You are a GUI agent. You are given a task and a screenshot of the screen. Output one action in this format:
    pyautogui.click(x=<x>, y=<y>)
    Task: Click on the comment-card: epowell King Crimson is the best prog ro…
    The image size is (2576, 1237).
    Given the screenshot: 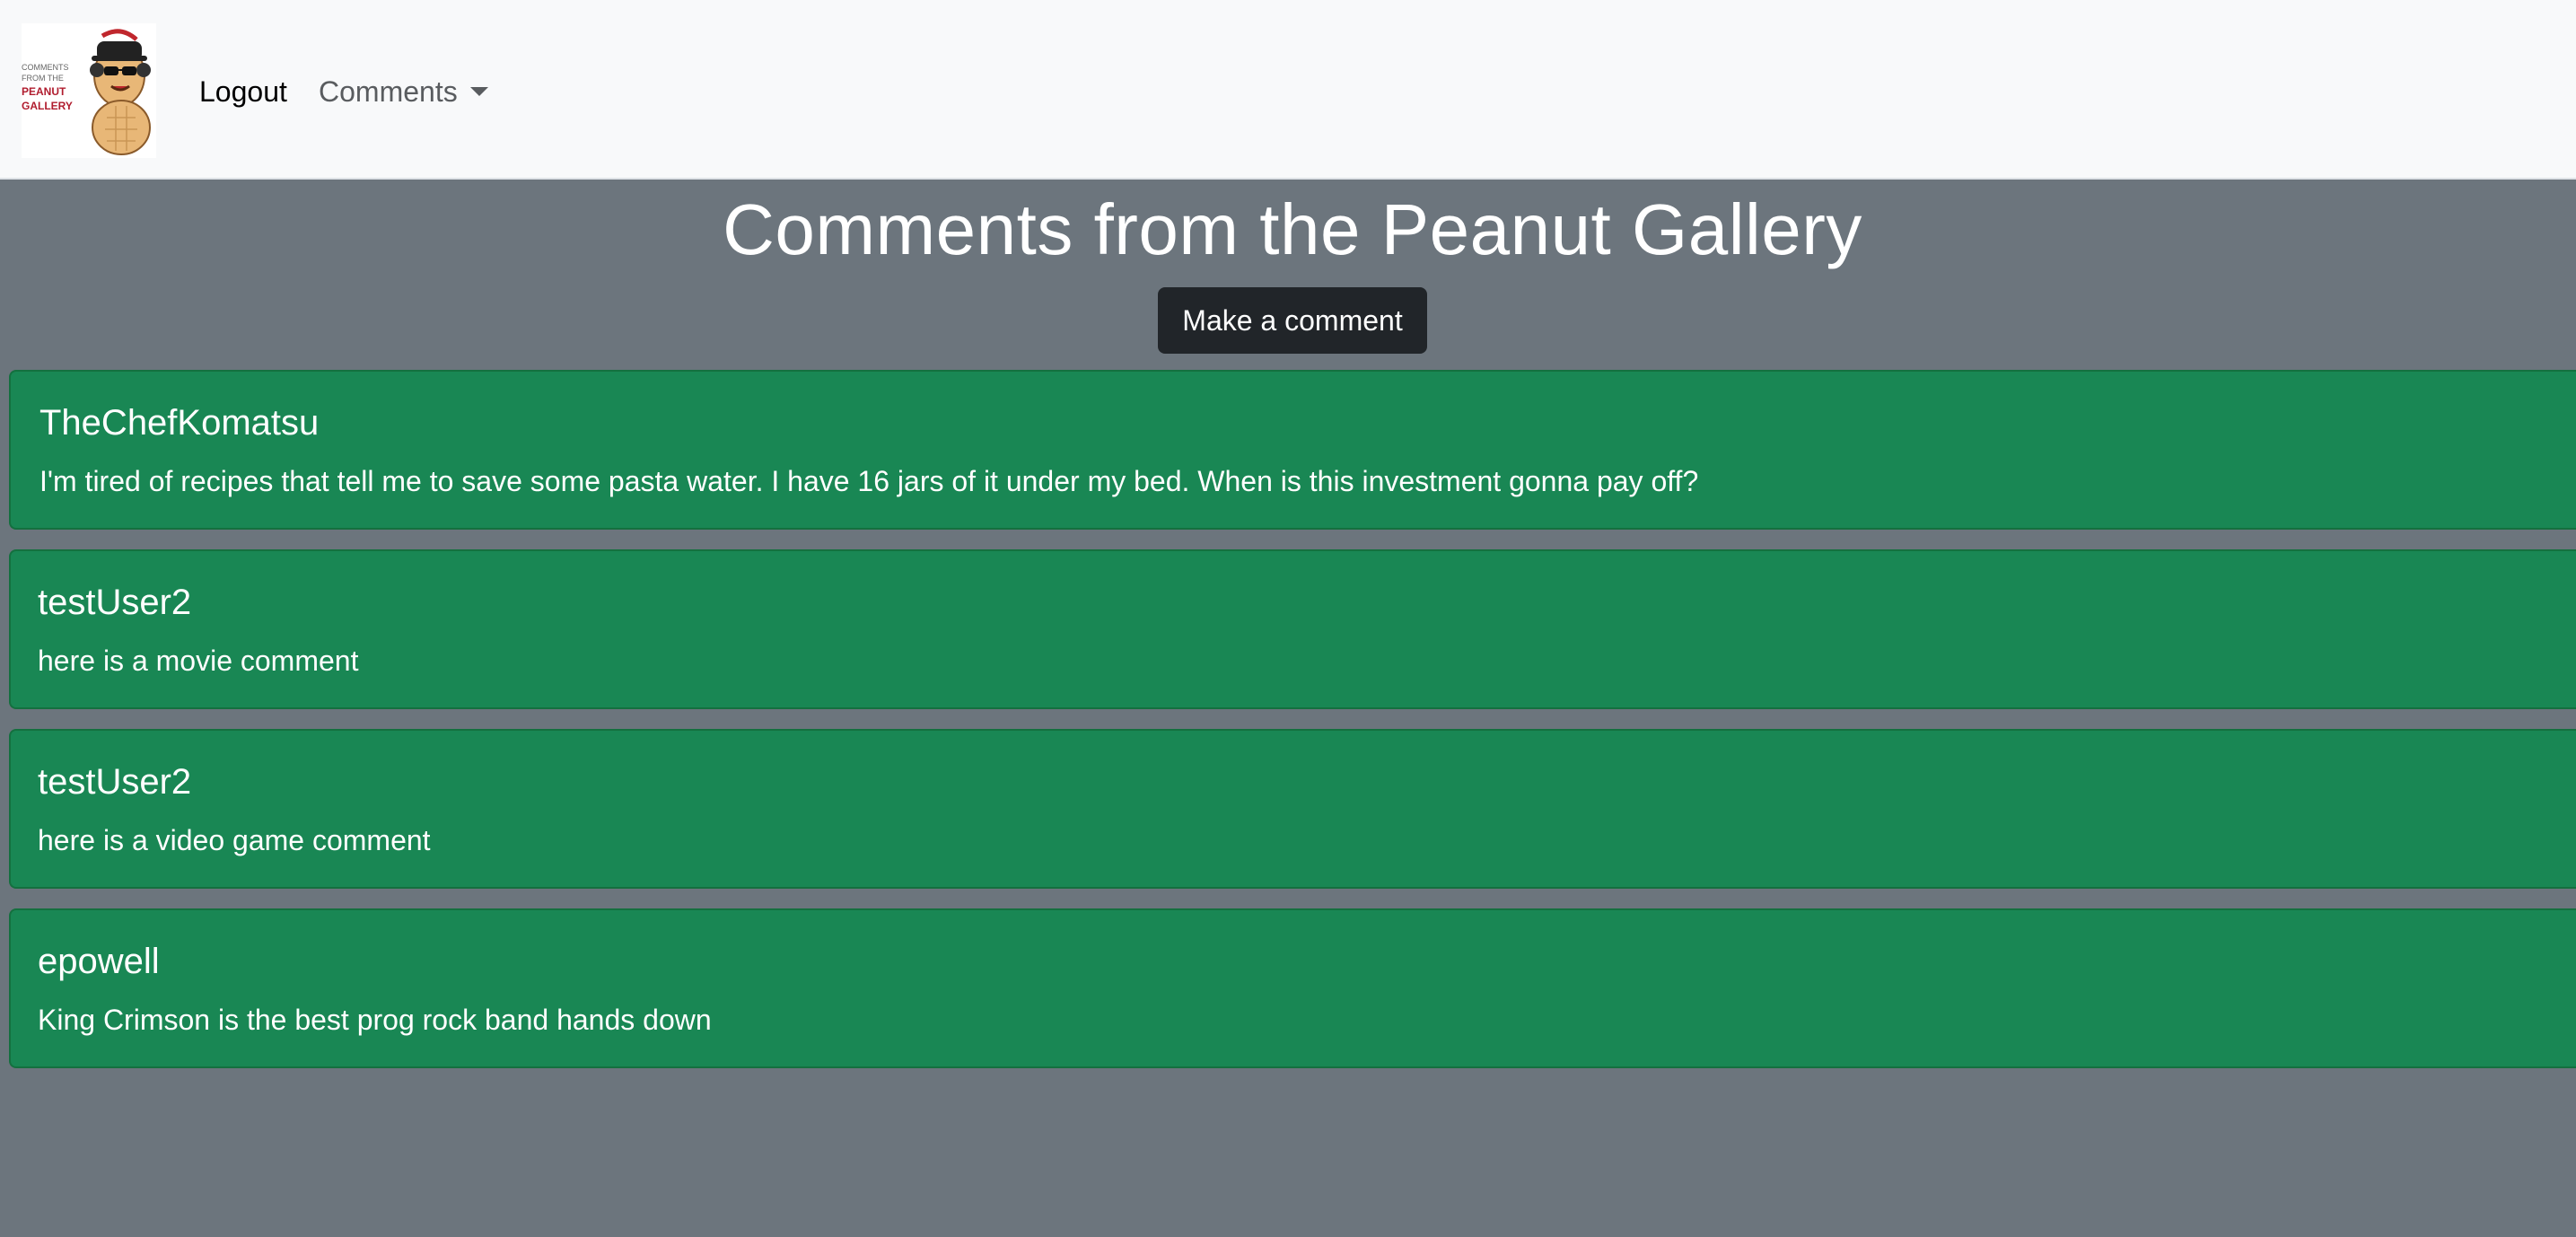 What is the action you would take?
    pyautogui.click(x=1292, y=988)
    